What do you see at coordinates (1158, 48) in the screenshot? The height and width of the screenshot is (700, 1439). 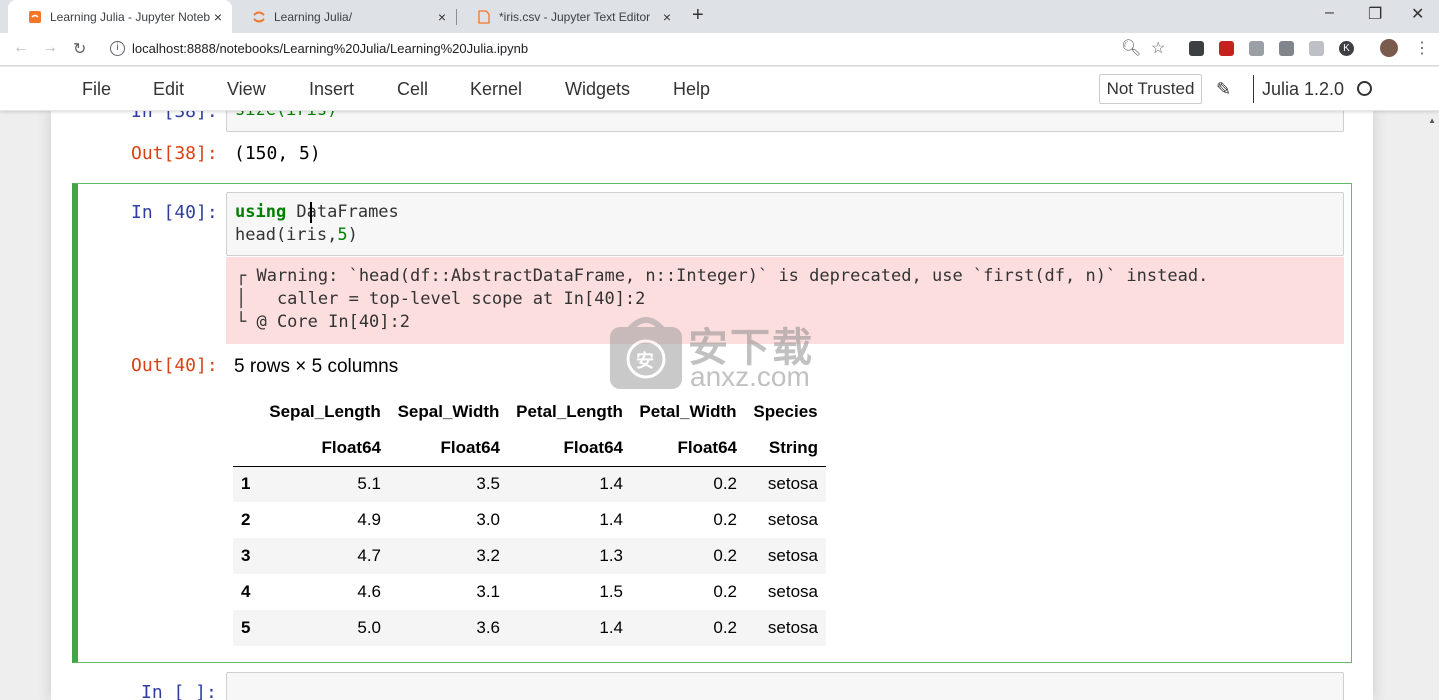 I see `bookmark-star-icon: ☆` at bounding box center [1158, 48].